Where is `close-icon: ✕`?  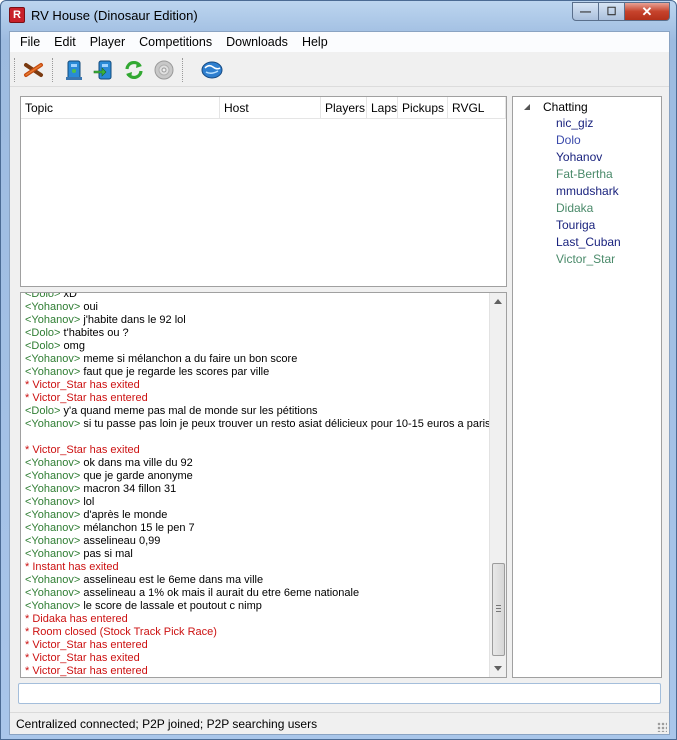
close-icon: ✕ is located at coordinates (647, 11).